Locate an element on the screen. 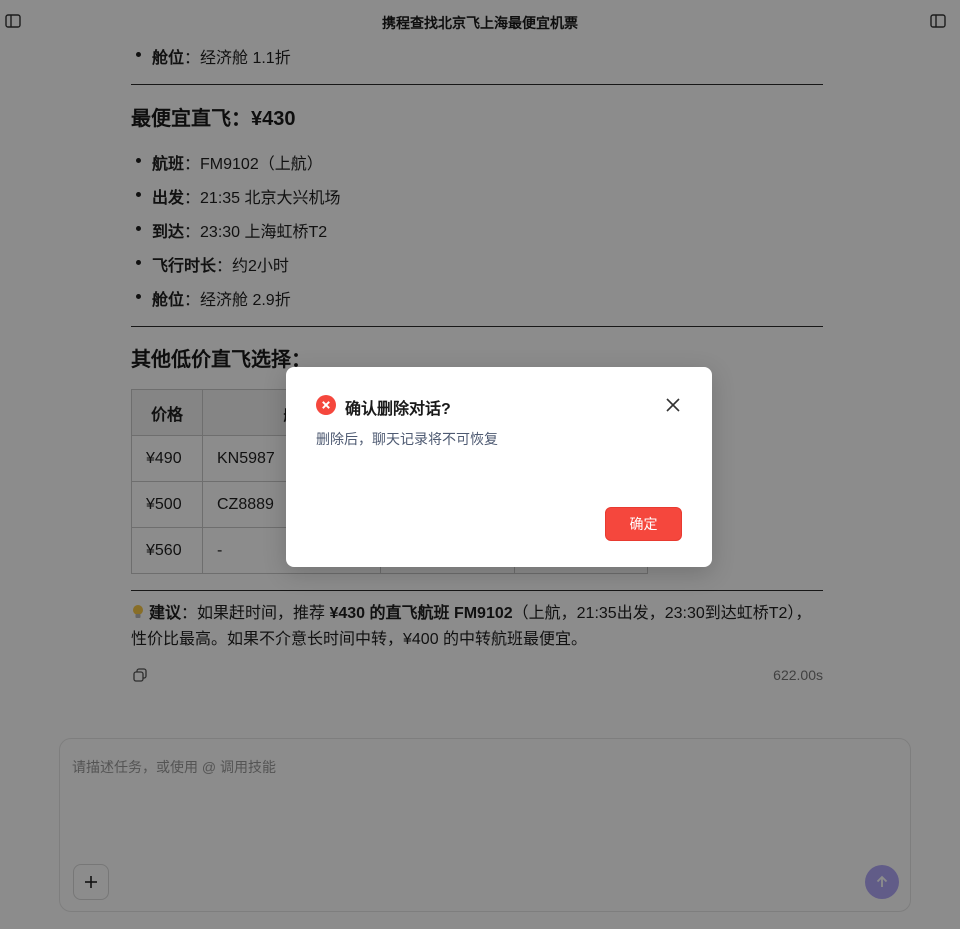  close-icon is located at coordinates (673, 405).